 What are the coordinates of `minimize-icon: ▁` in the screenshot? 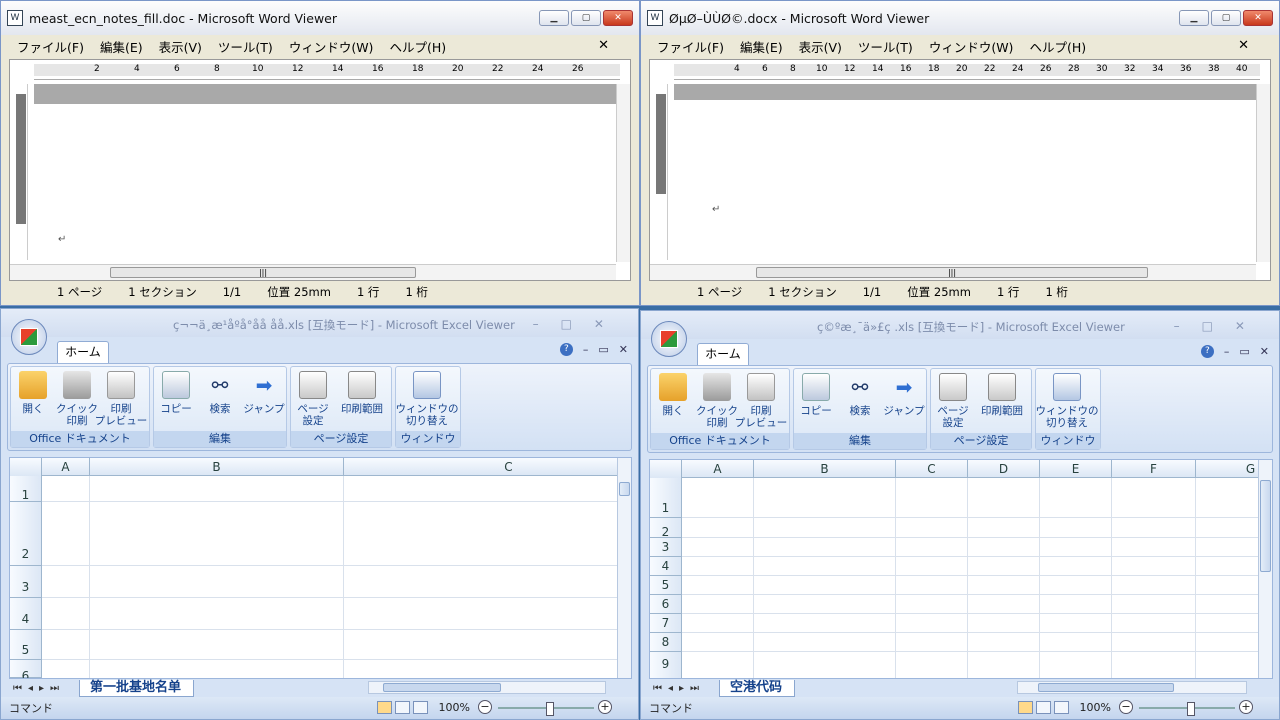 It's located at (1194, 18).